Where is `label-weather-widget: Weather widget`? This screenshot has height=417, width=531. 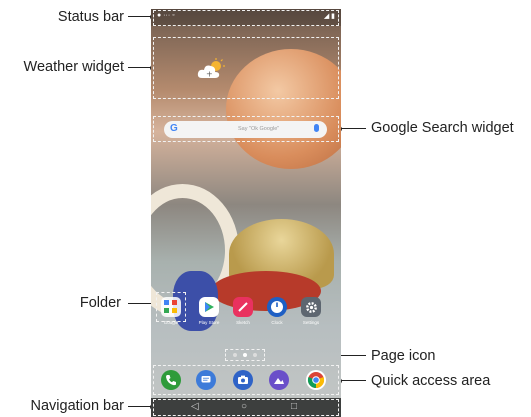 label-weather-widget: Weather widget is located at coordinates (73, 67).